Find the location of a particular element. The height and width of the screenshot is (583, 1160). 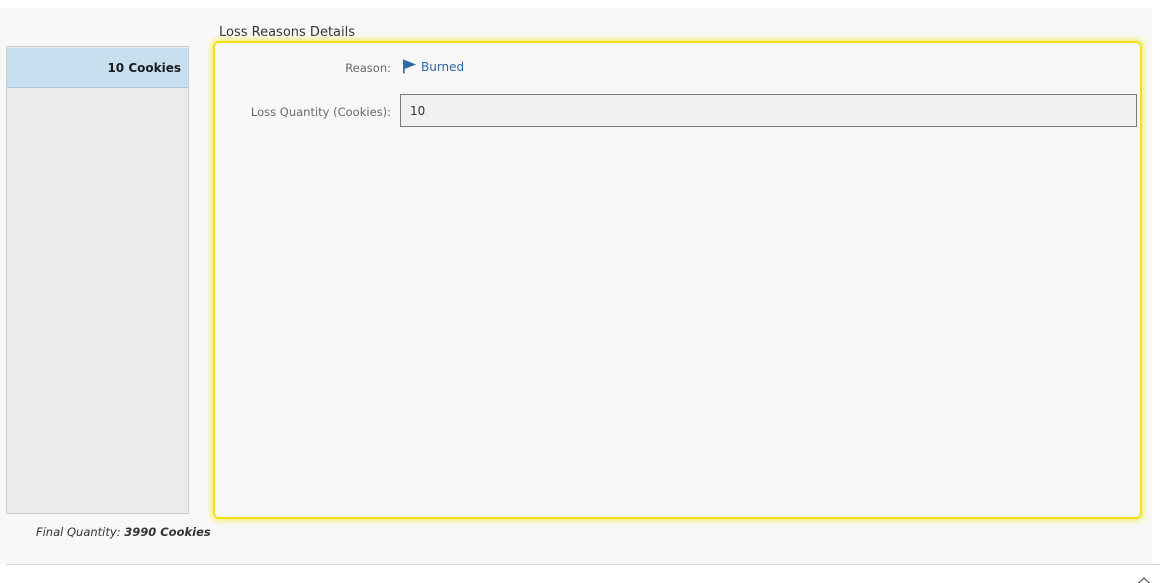

flag-icon is located at coordinates (409, 66).